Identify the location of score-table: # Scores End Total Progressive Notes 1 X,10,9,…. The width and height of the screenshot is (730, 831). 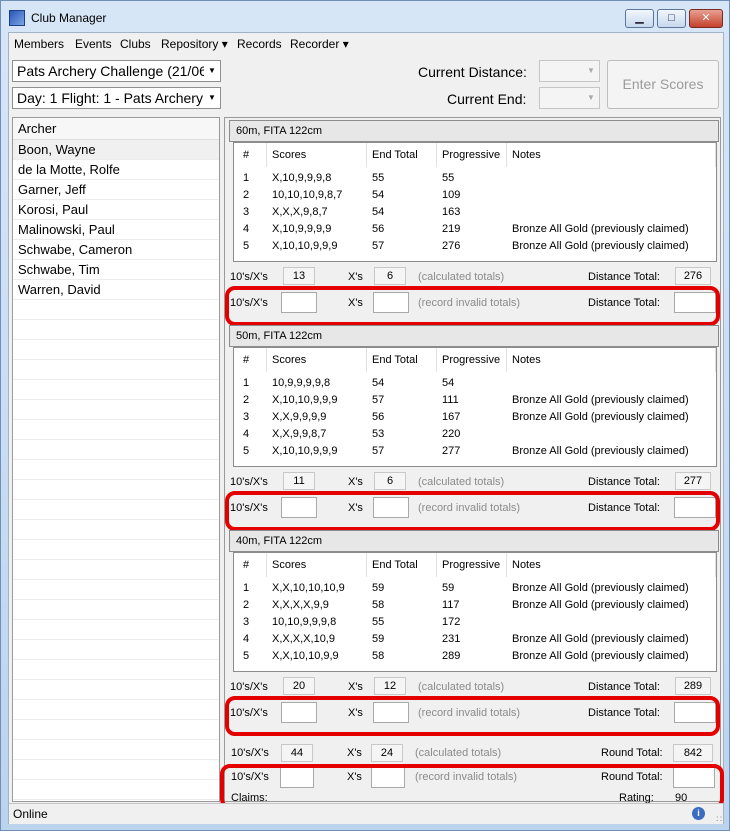
(475, 202).